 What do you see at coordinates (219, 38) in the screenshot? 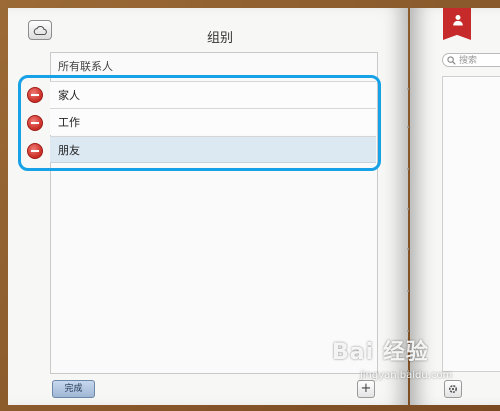
I see `page-title: 组别` at bounding box center [219, 38].